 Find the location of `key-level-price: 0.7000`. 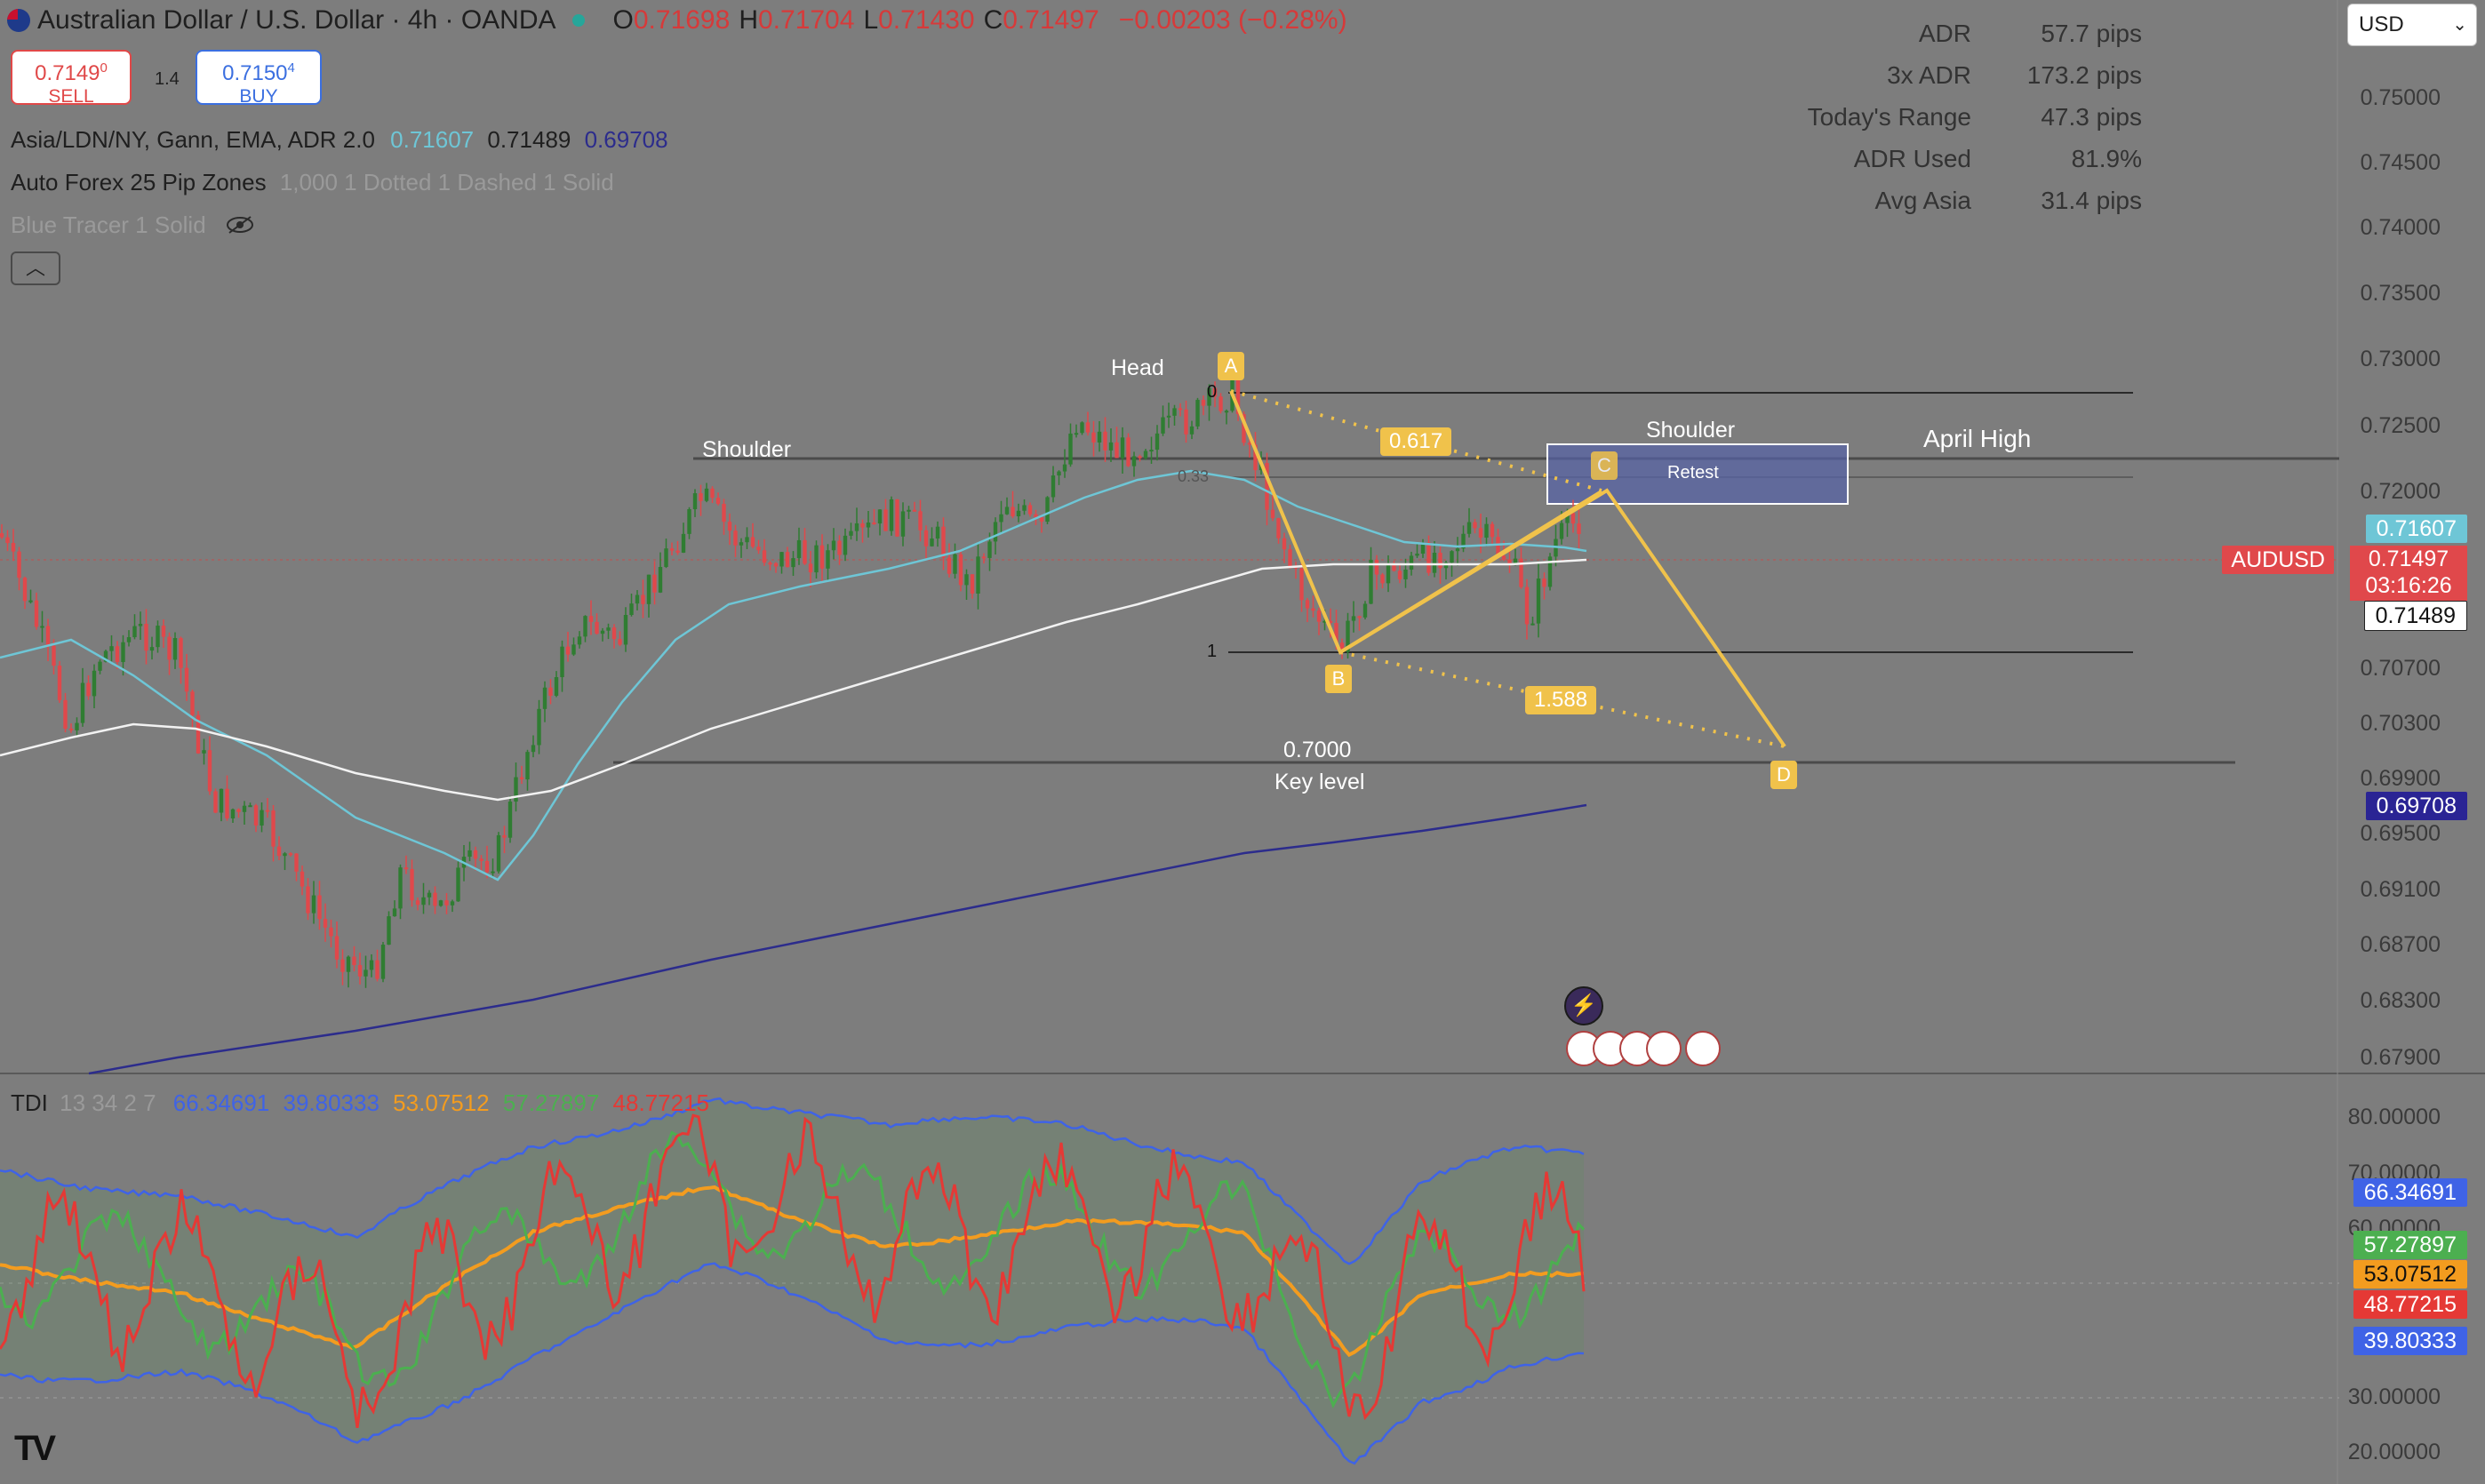

key-level-price: 0.7000 is located at coordinates (1317, 750).